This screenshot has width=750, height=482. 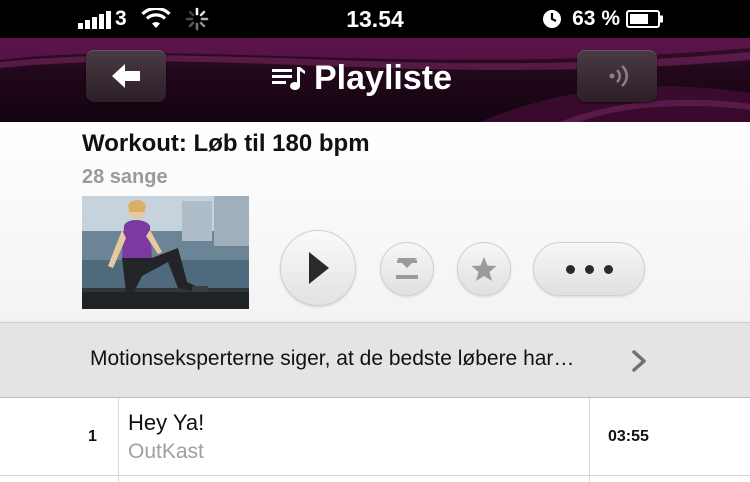 What do you see at coordinates (375, 19) in the screenshot?
I see `status-bar: 3 13.54 63 %` at bounding box center [375, 19].